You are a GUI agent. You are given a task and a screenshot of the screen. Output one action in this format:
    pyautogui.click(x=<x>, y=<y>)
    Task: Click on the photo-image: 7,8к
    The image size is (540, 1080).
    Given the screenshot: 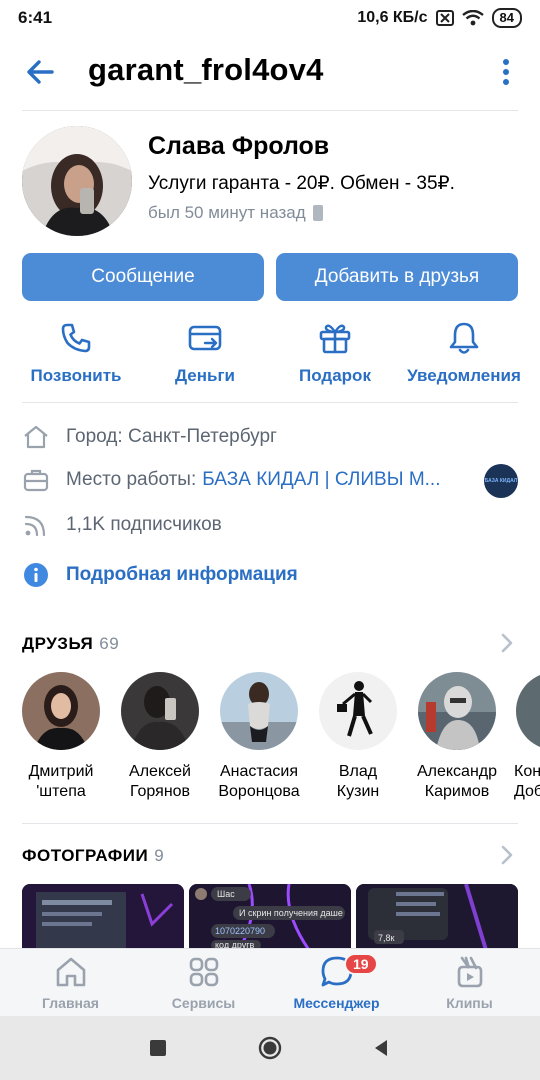 What is the action you would take?
    pyautogui.click(x=437, y=917)
    